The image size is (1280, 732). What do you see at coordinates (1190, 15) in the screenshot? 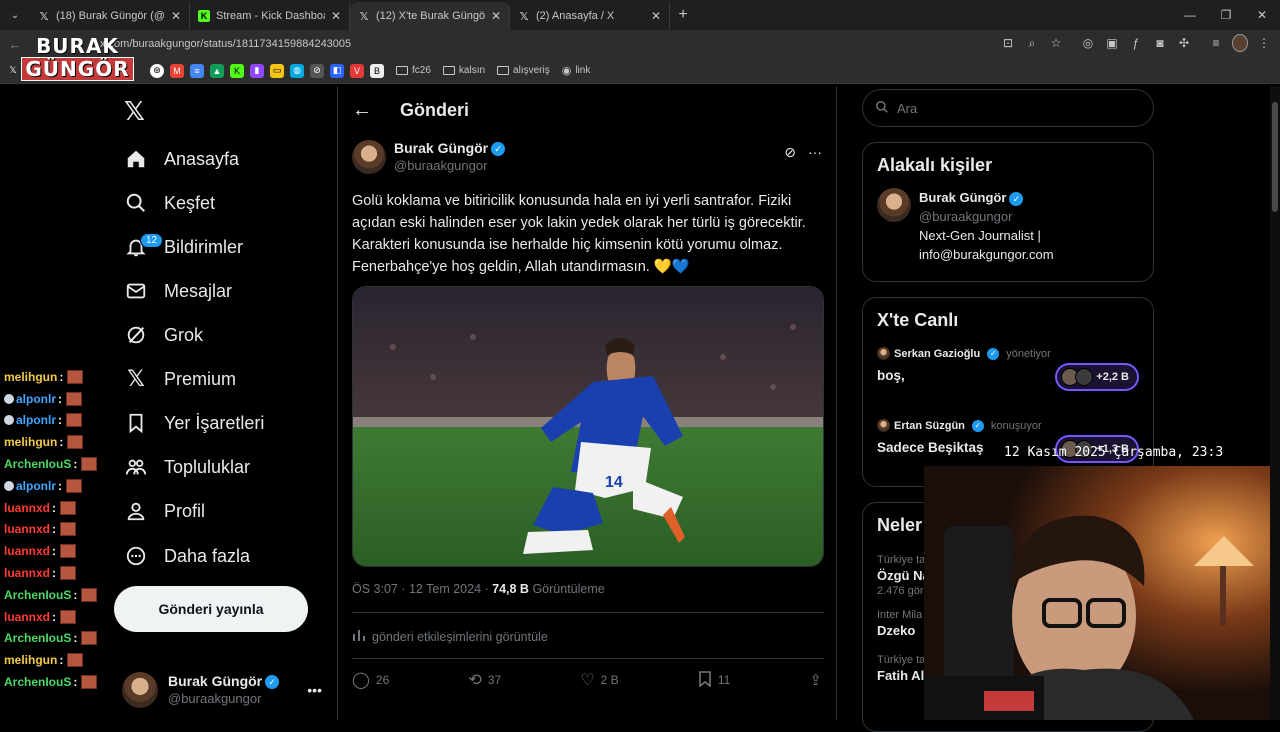
I see `minimize-button: —` at bounding box center [1190, 15].